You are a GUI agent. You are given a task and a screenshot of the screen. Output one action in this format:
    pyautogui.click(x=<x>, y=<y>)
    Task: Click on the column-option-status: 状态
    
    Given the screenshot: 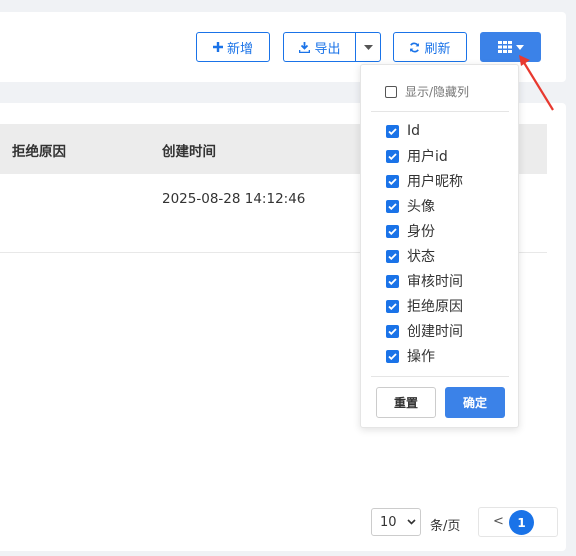 What is the action you would take?
    pyautogui.click(x=410, y=256)
    